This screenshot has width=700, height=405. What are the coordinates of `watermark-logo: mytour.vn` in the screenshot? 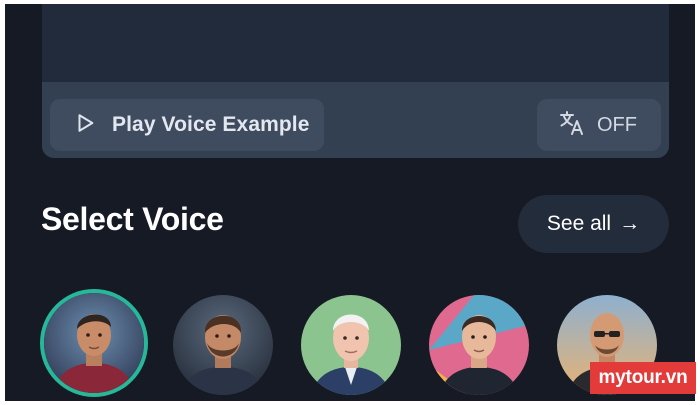 It's located at (643, 378).